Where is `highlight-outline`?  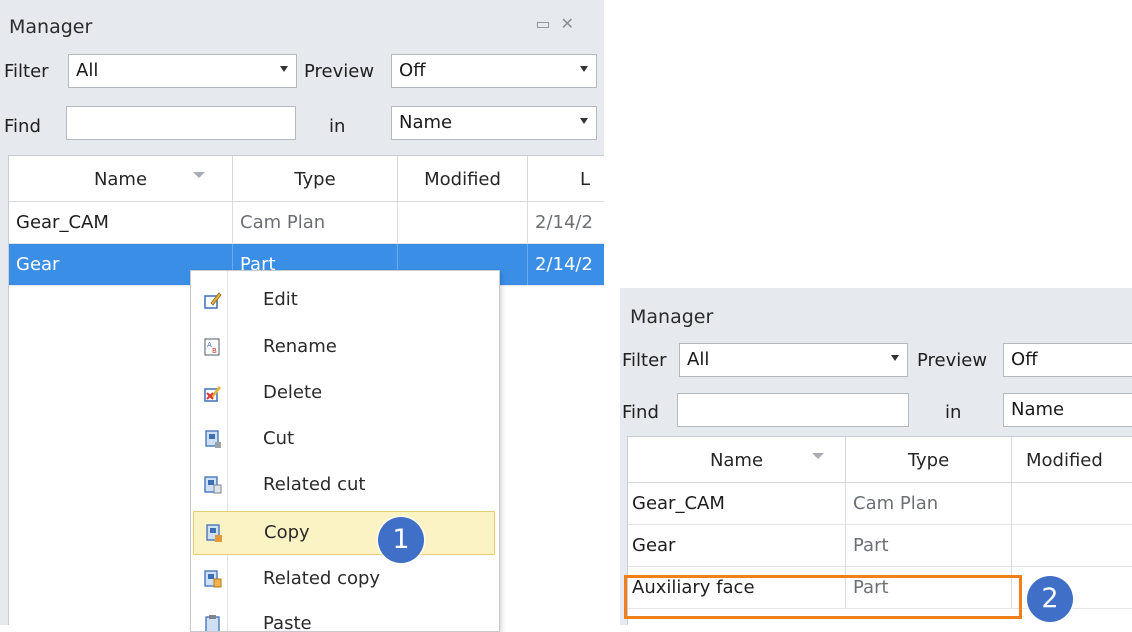
highlight-outline is located at coordinates (823, 597).